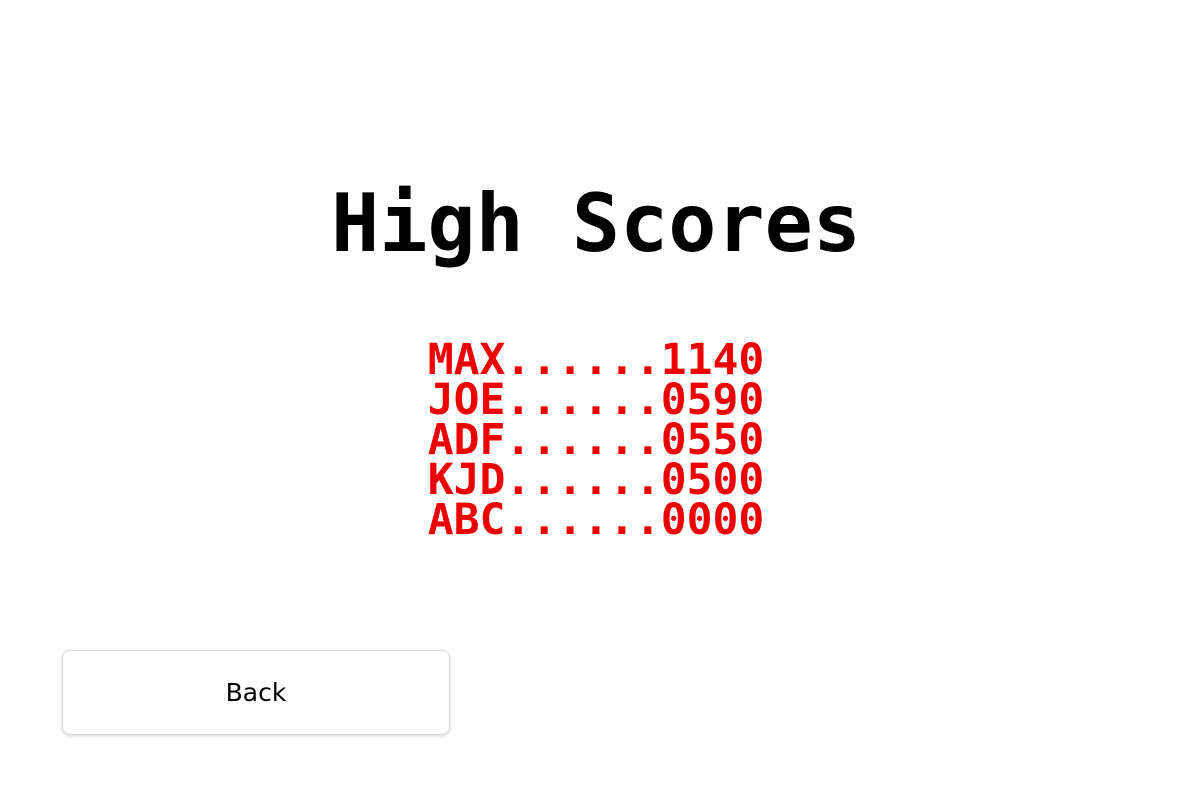  What do you see at coordinates (596, 360) in the screenshot?
I see `score-row: MAX......1140` at bounding box center [596, 360].